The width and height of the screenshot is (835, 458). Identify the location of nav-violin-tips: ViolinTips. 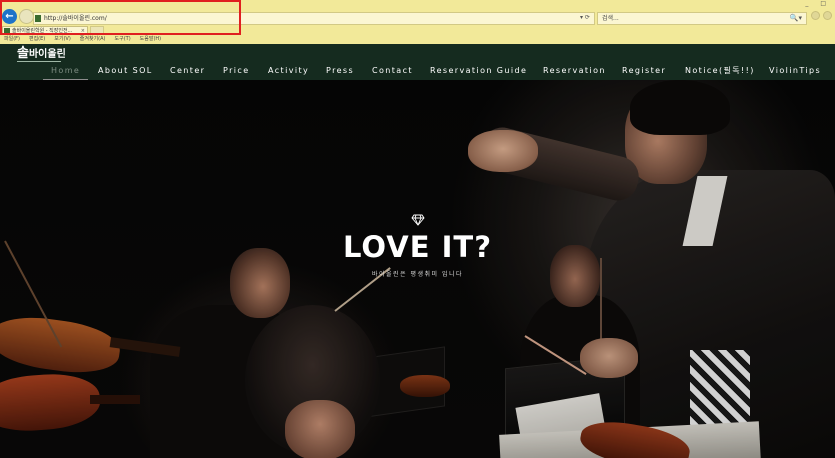
(795, 71).